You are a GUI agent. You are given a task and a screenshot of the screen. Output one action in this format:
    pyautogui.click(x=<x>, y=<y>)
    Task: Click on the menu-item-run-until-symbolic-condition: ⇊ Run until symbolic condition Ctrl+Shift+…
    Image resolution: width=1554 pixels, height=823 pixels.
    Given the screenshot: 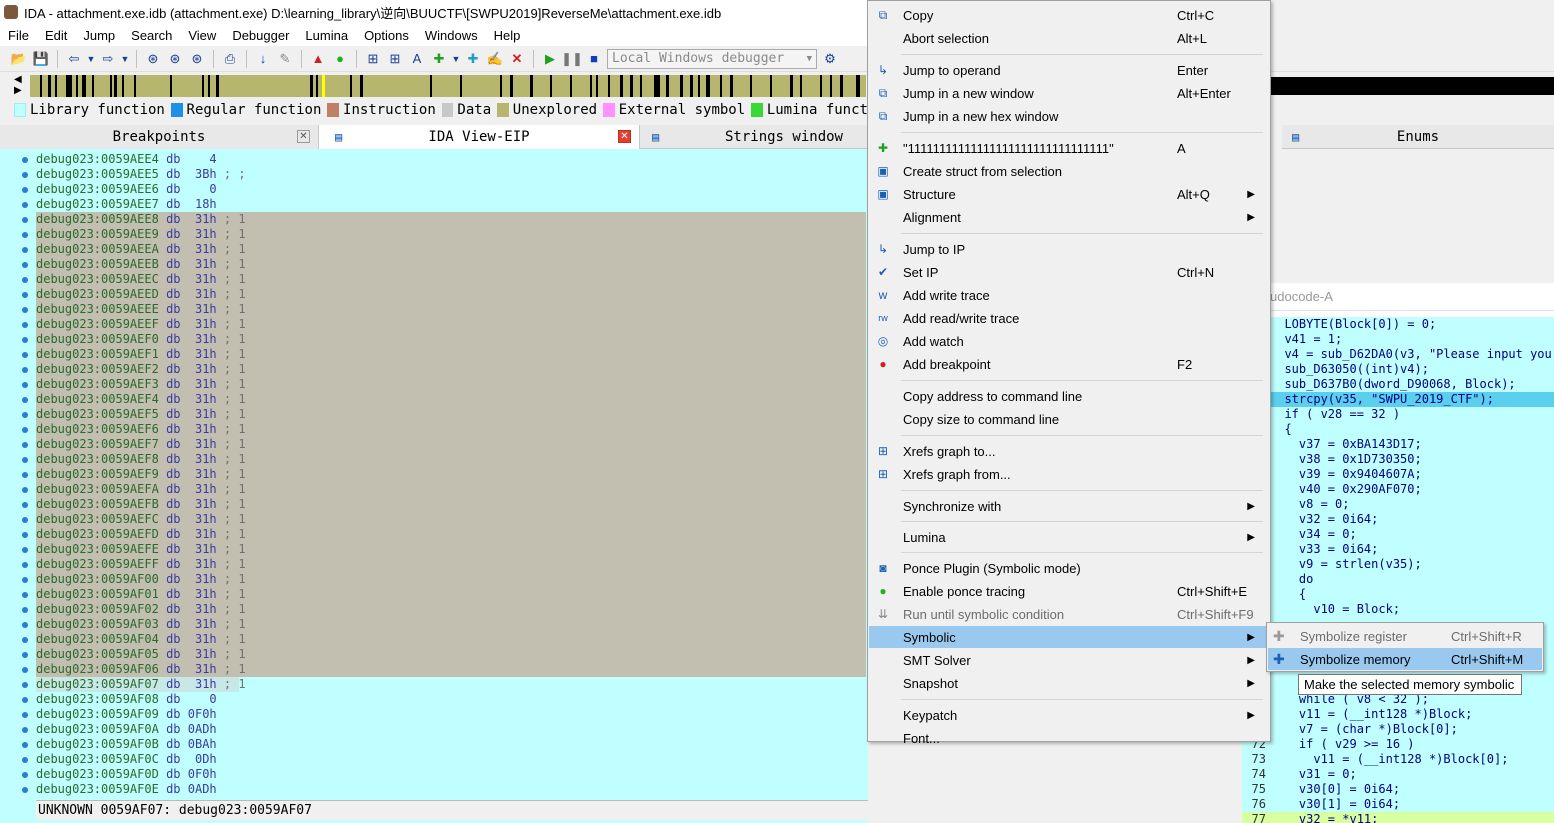 What is the action you would take?
    pyautogui.click(x=1069, y=614)
    